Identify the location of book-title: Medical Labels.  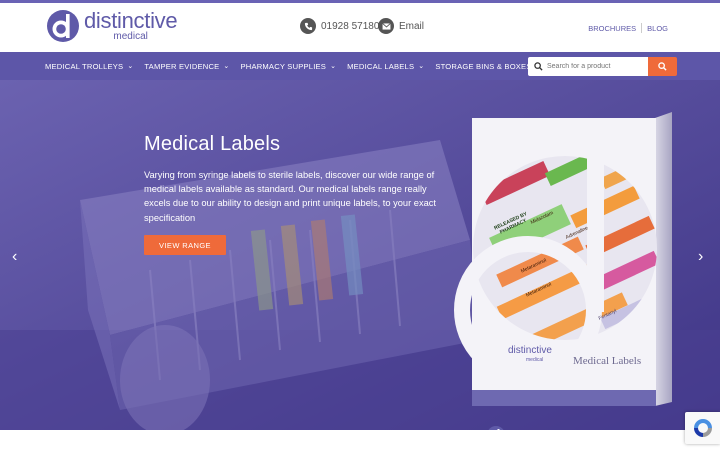
(607, 361).